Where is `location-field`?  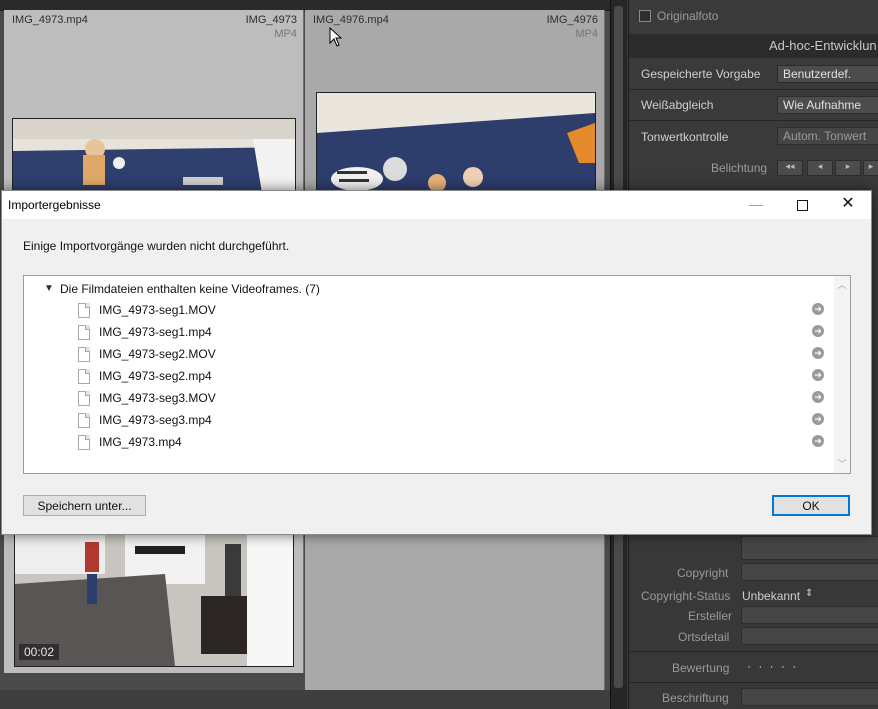
location-field is located at coordinates (809, 636).